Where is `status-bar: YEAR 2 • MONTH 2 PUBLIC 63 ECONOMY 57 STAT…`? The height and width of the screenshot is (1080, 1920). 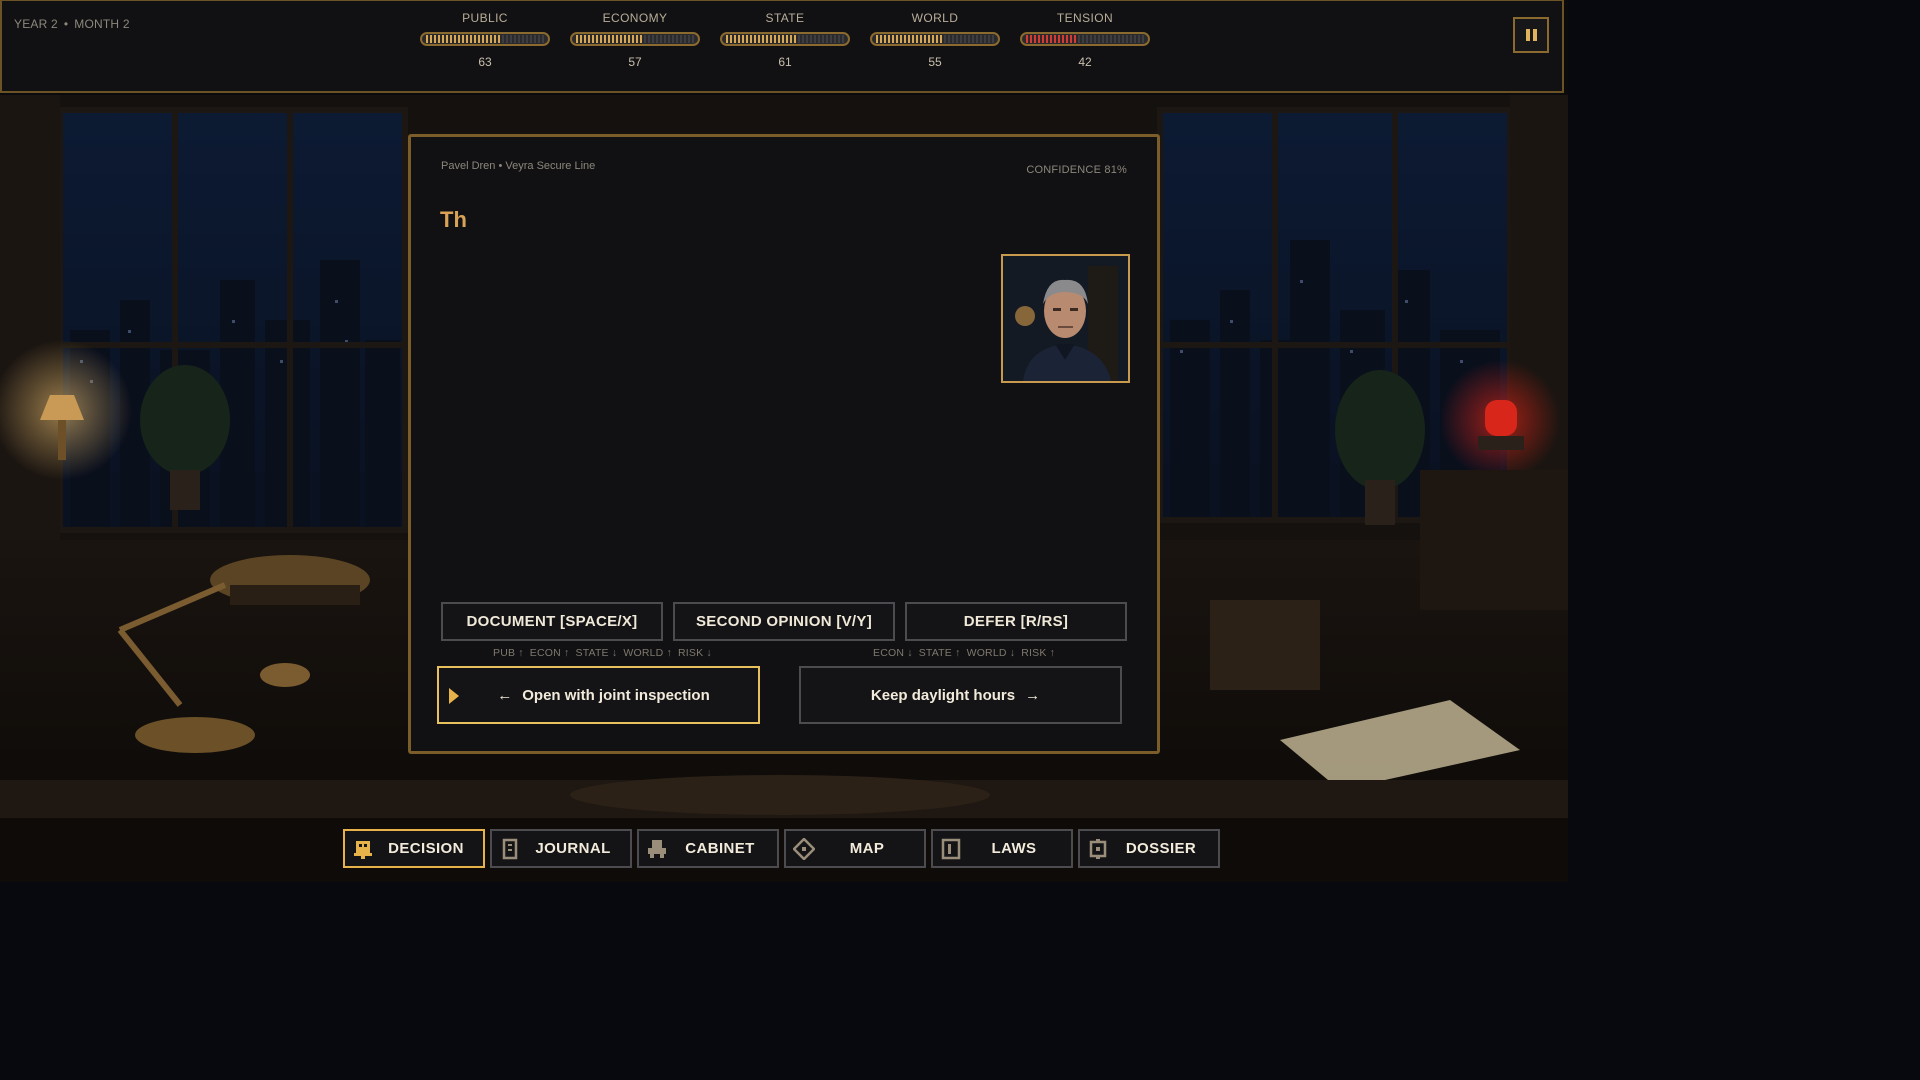 status-bar: YEAR 2 • MONTH 2 PUBLIC 63 ECONOMY 57 STAT… is located at coordinates (782, 46).